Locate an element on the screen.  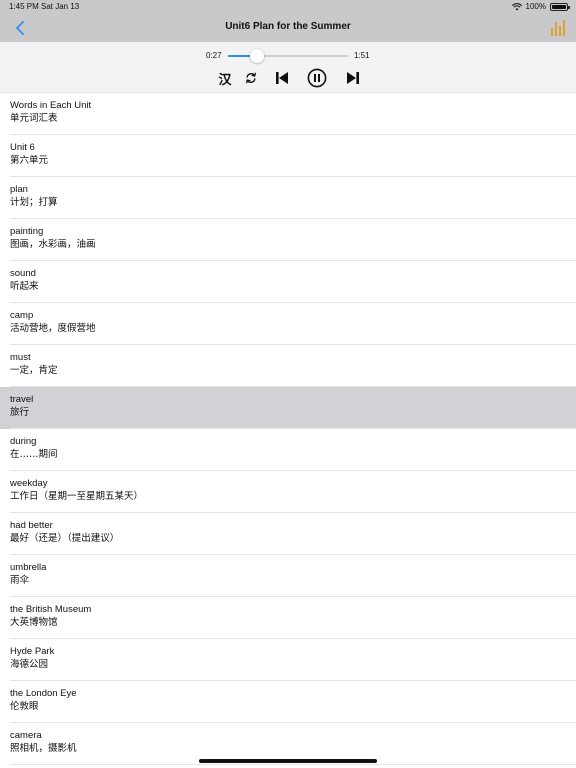
word-english: the British Museum is located at coordinates (51, 609).